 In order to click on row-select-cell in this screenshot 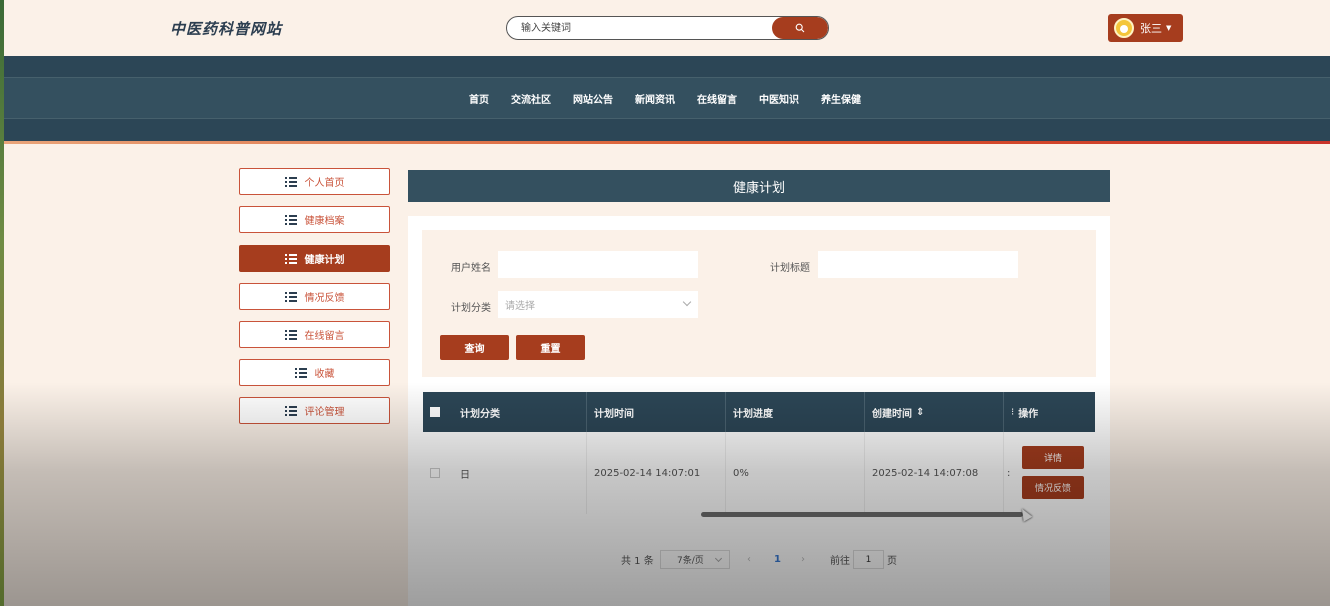, I will do `click(441, 473)`.